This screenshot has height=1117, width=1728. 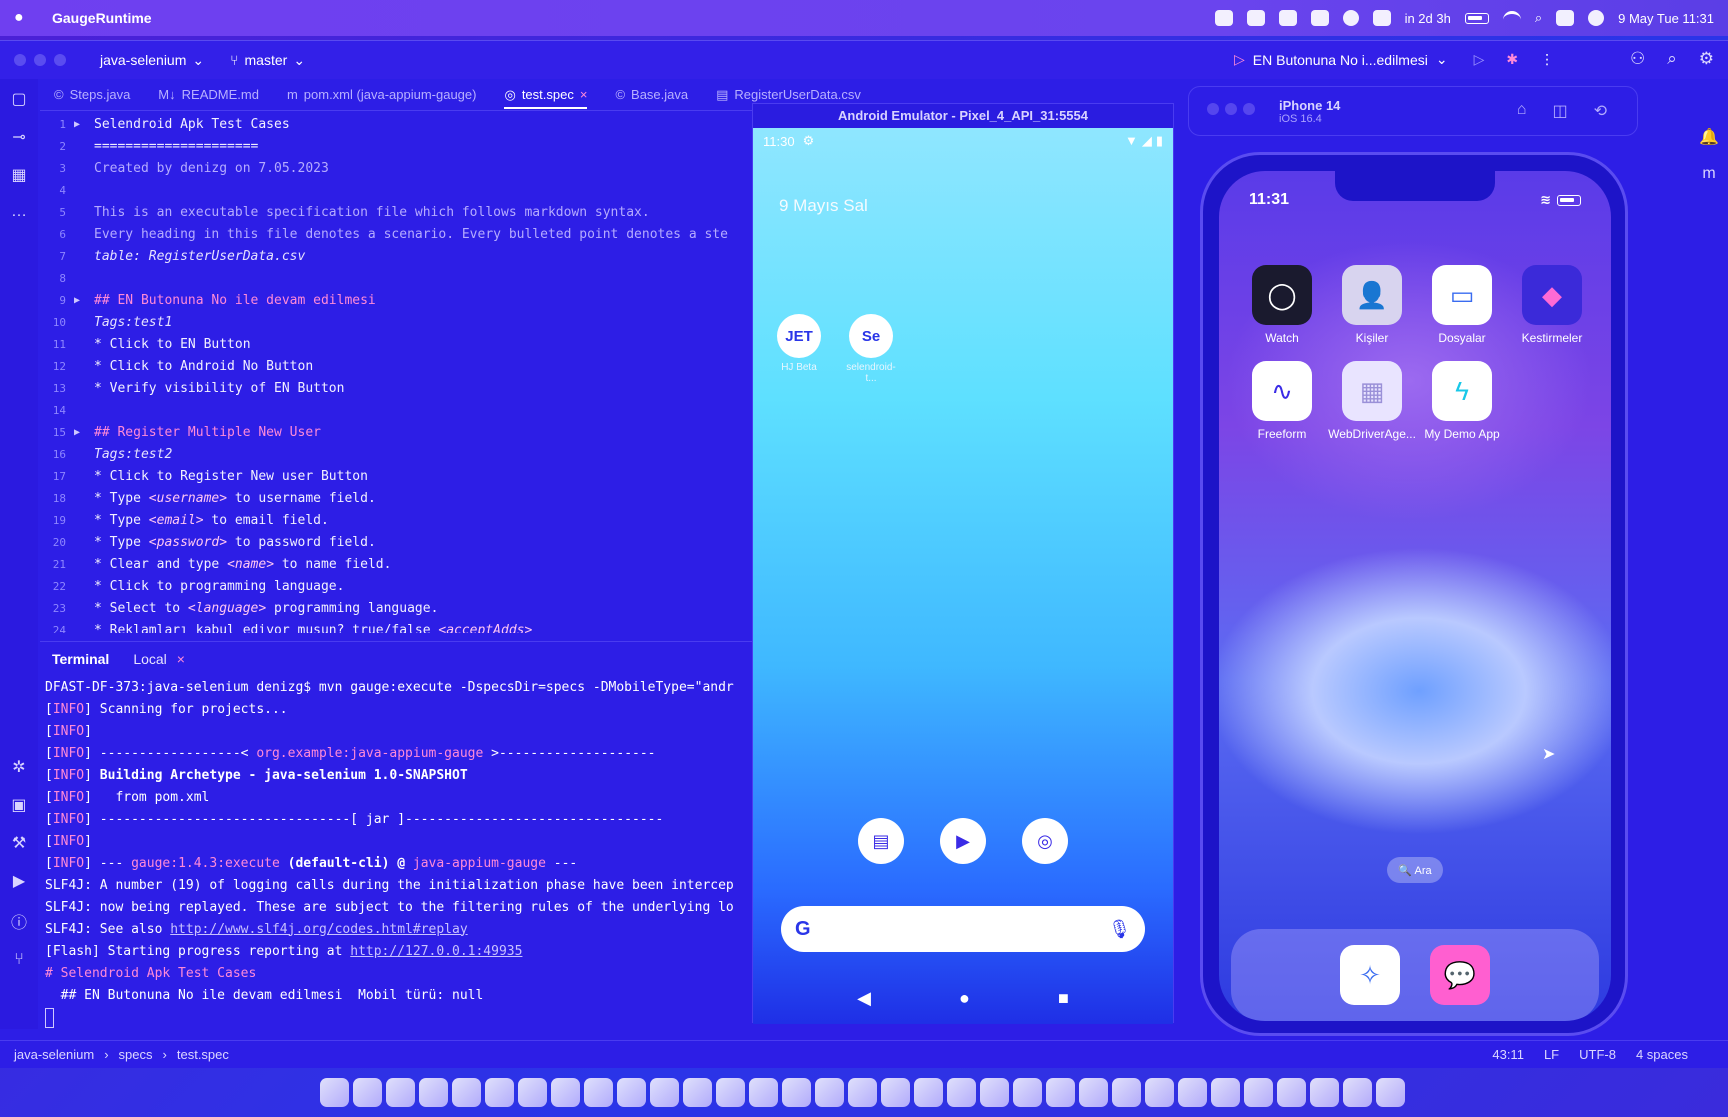 I want to click on project-folder-icon: ▢, so click(x=18, y=99).